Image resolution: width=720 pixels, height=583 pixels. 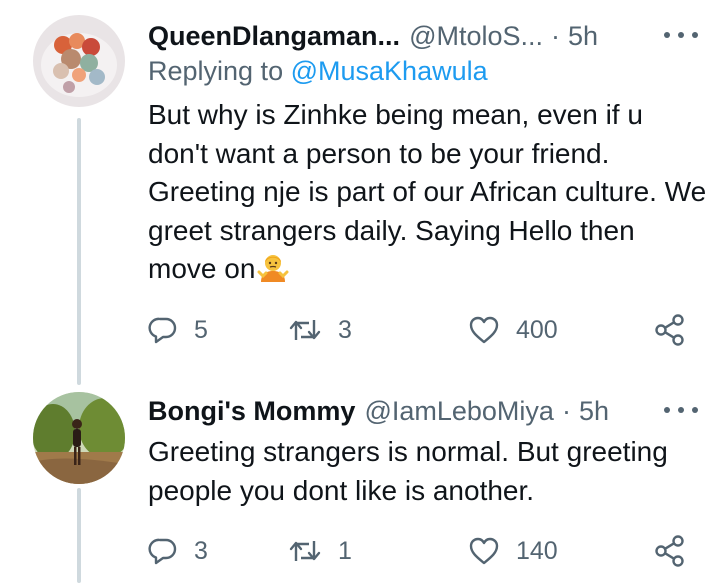 I want to click on retweet-button: 3, so click(x=320, y=330).